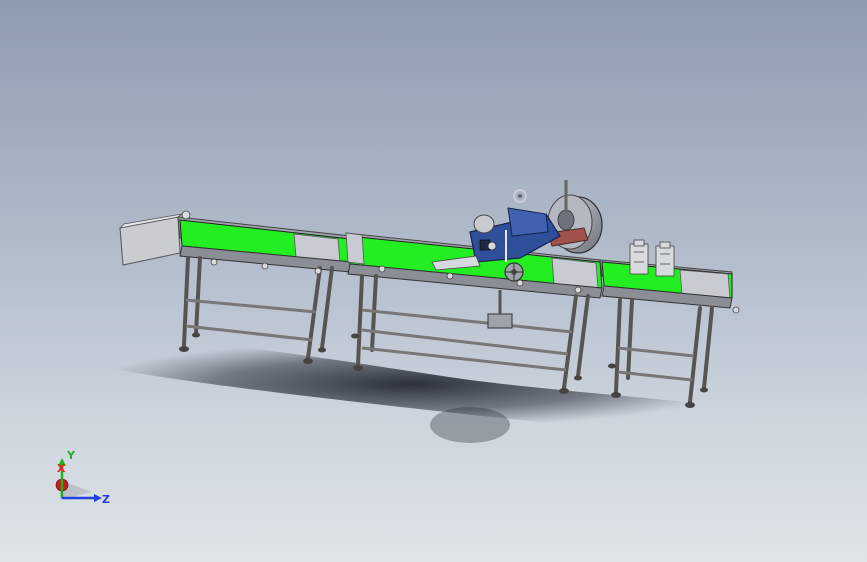 The image size is (867, 562). Describe the element at coordinates (82, 477) in the screenshot. I see `axis-triad: X Y Z` at that location.